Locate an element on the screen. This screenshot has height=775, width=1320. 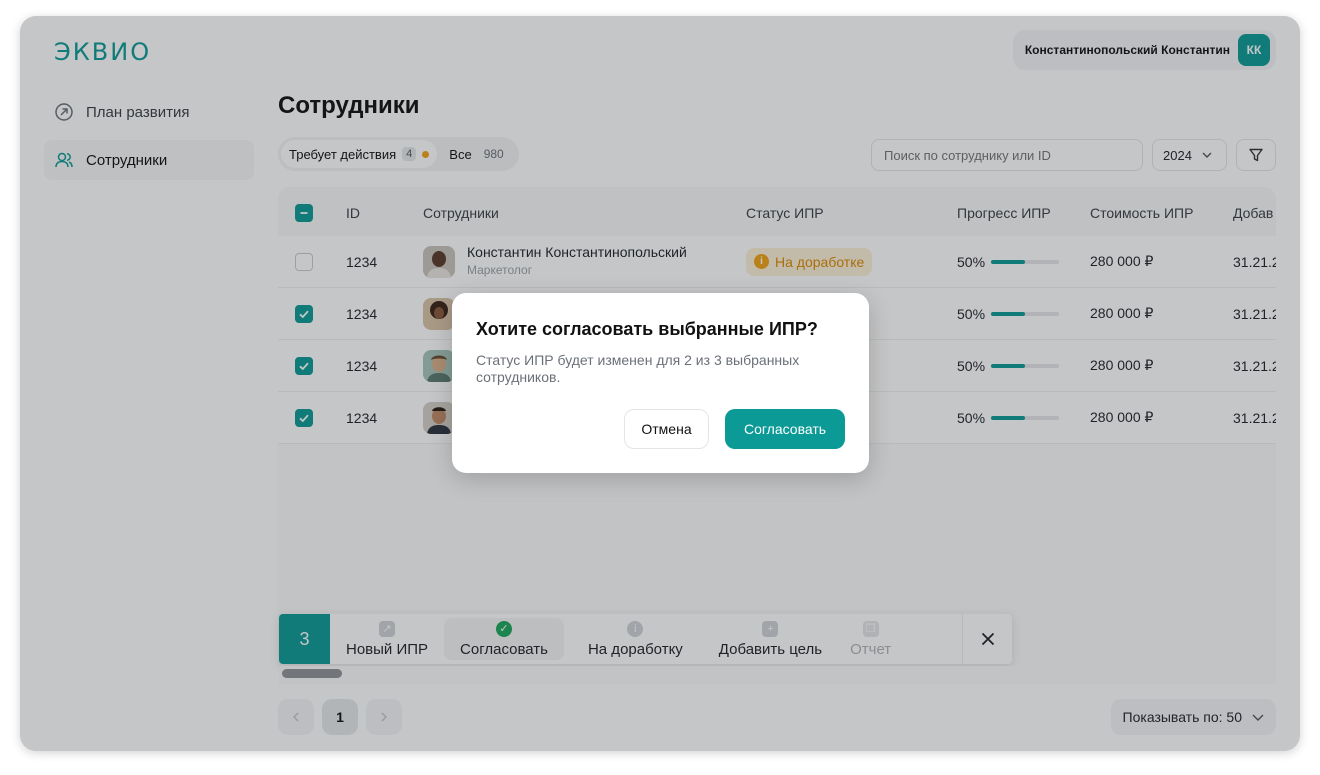
confirm-approve-button: Согласовать is located at coordinates (785, 429).